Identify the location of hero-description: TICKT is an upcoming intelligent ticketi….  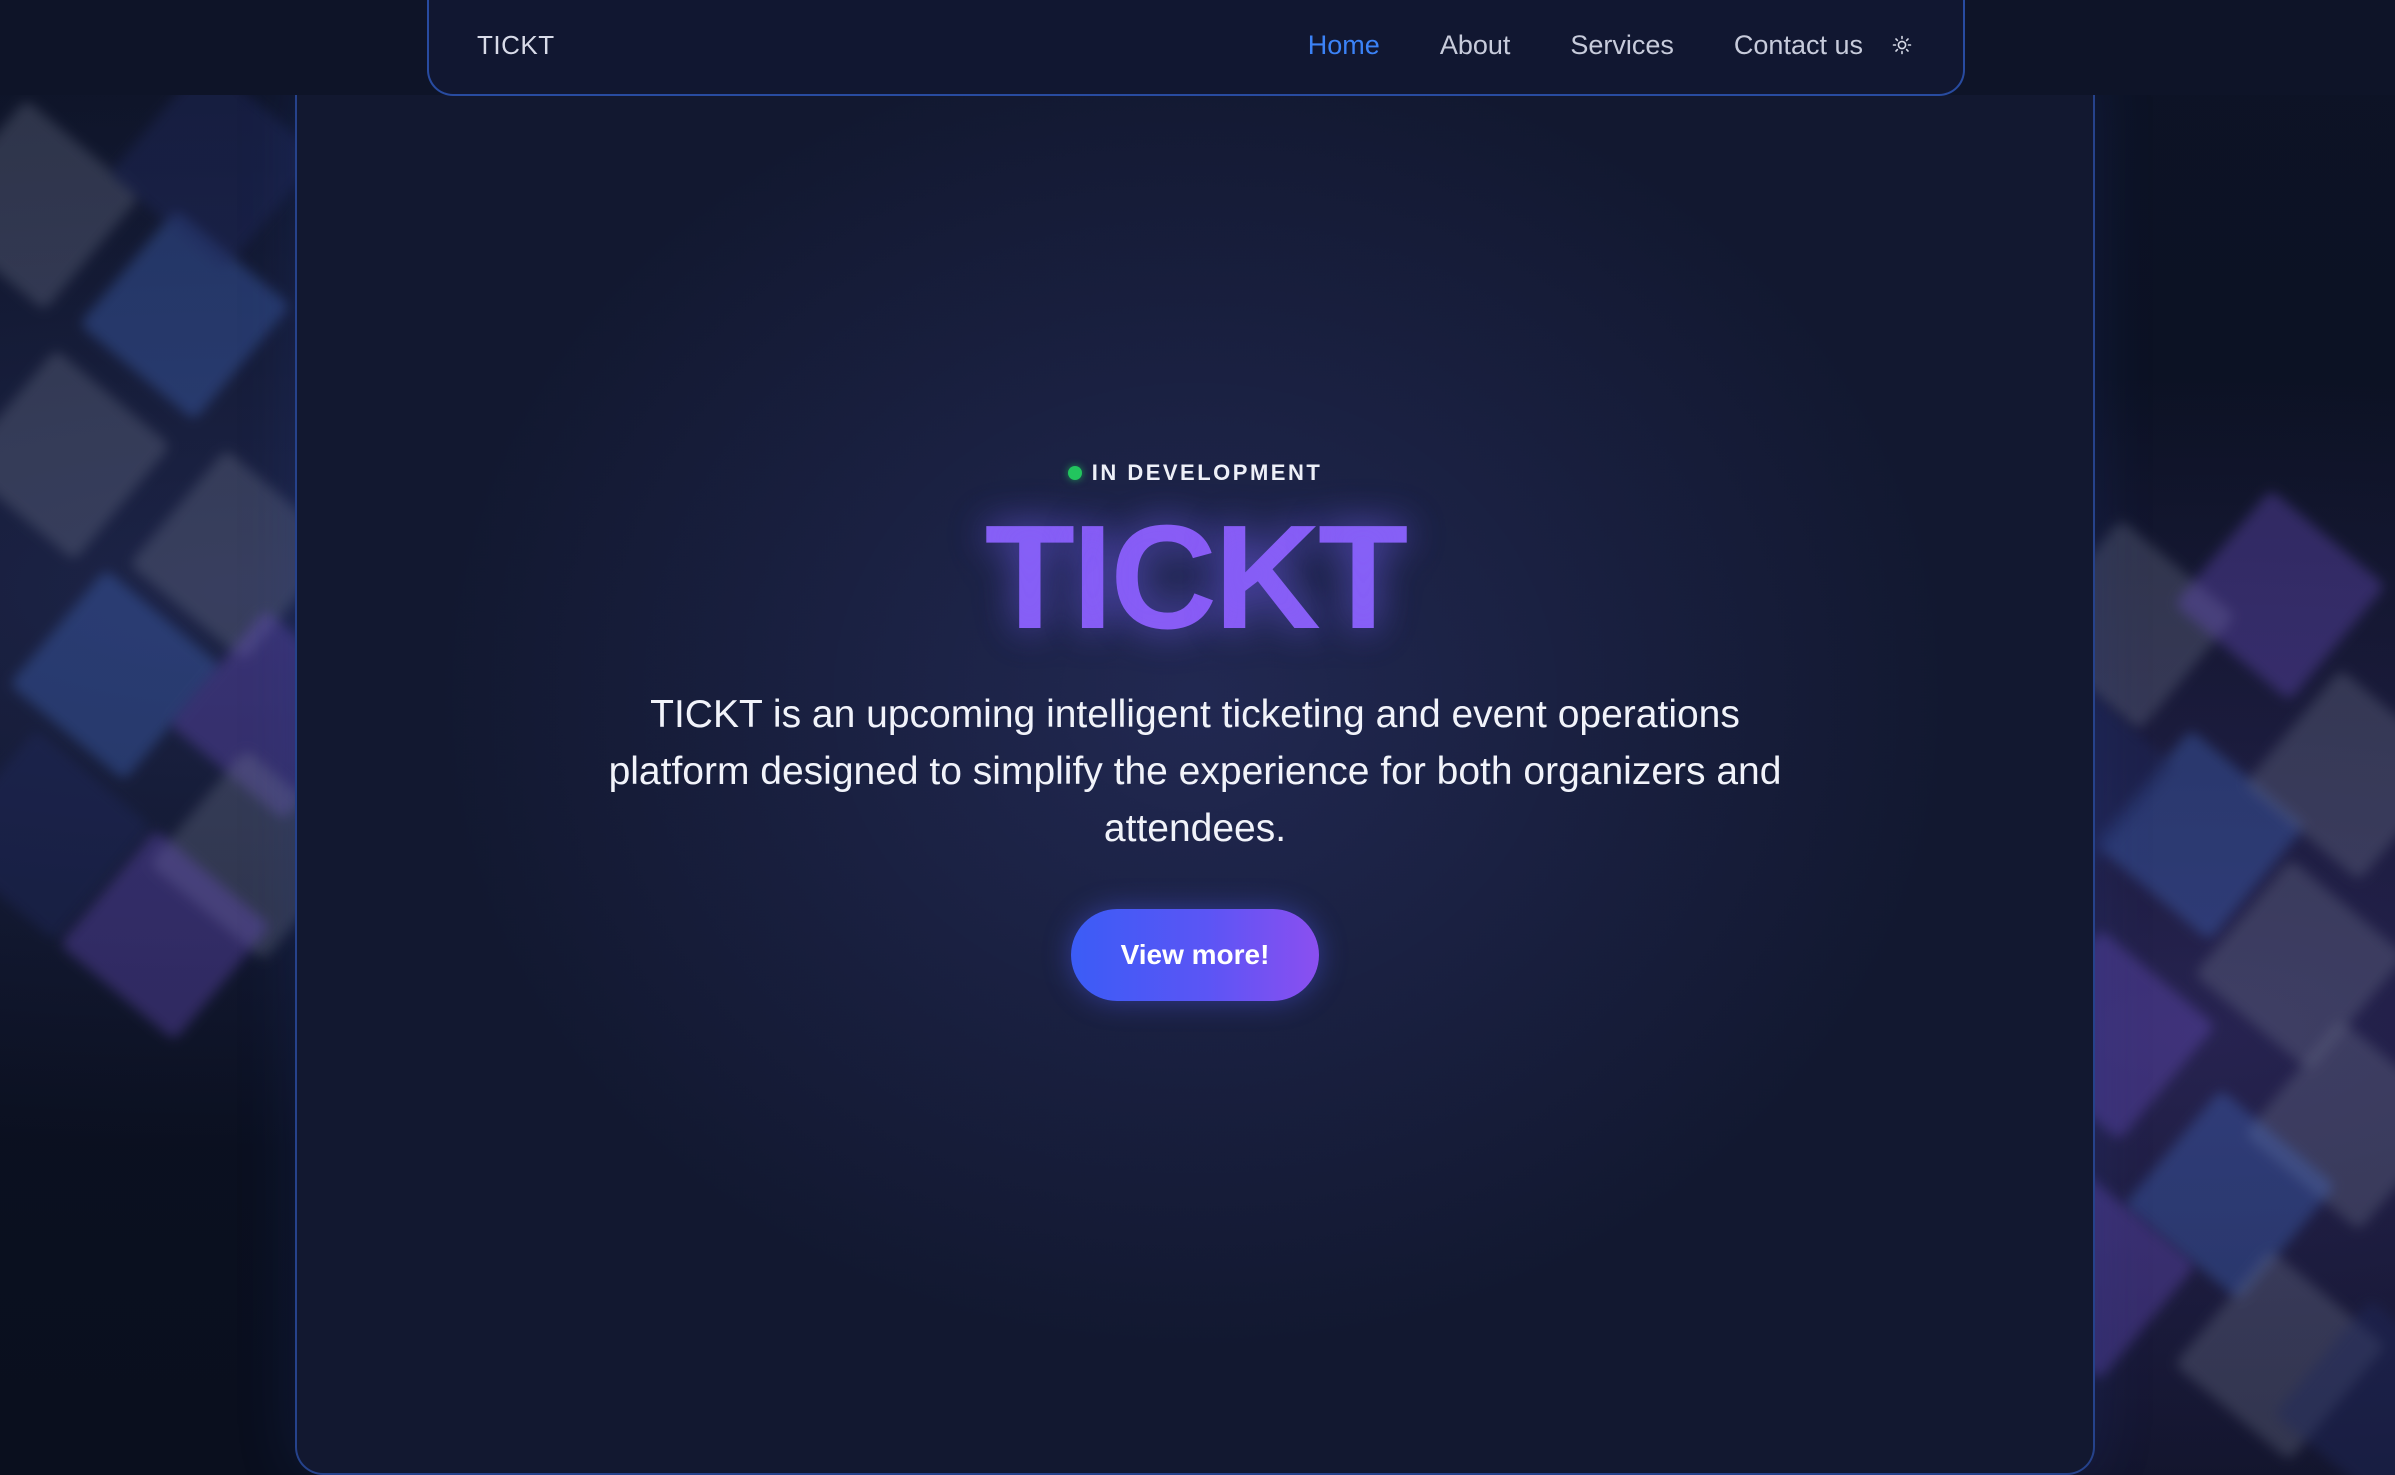
(1195, 771).